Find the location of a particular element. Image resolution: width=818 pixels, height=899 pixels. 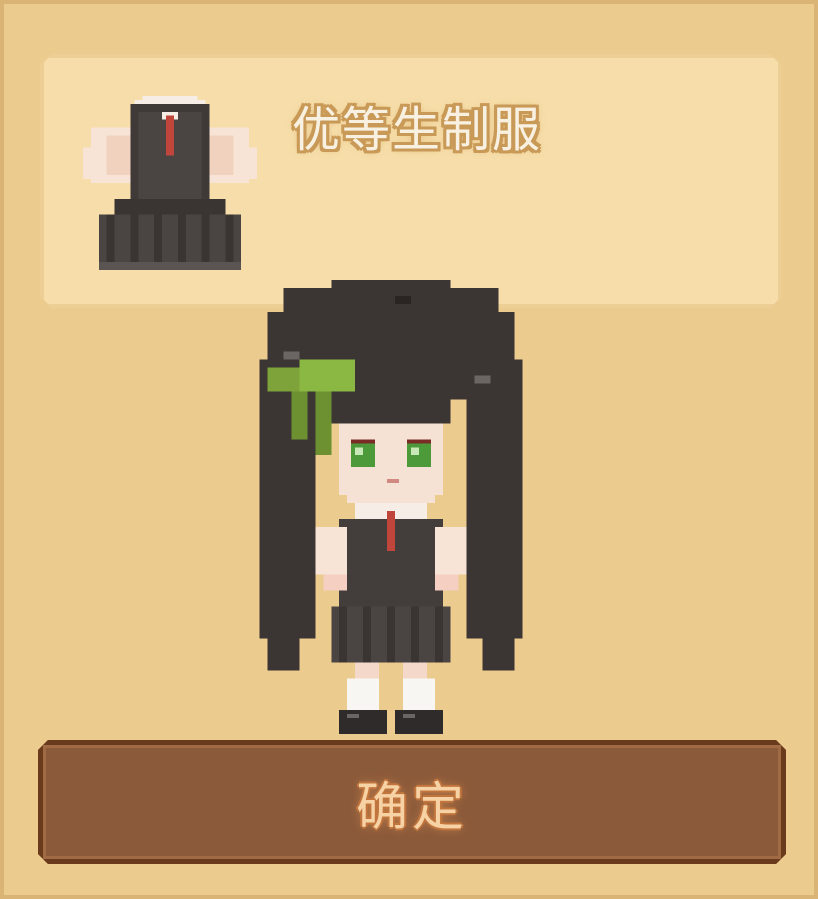

confirm-button-label: 确定 is located at coordinates (411, 807).